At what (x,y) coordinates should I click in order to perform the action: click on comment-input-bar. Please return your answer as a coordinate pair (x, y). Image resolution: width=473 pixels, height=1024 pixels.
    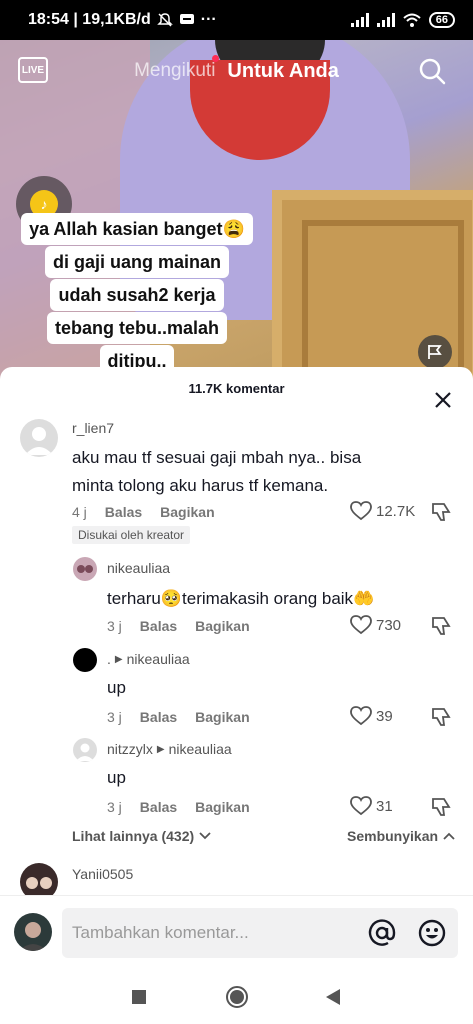
    Looking at the image, I should click on (236, 932).